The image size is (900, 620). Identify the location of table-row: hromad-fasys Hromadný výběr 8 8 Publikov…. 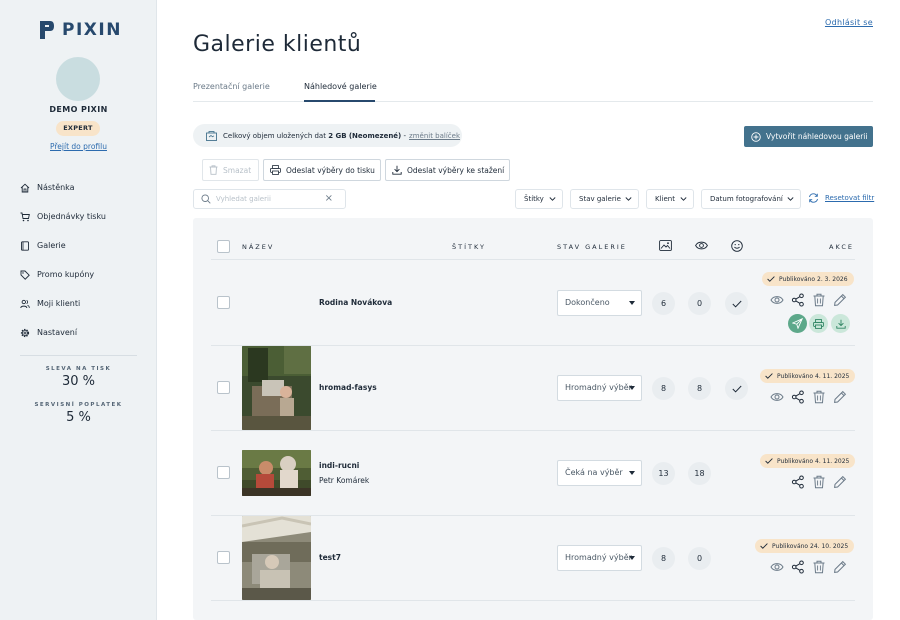
(533, 388).